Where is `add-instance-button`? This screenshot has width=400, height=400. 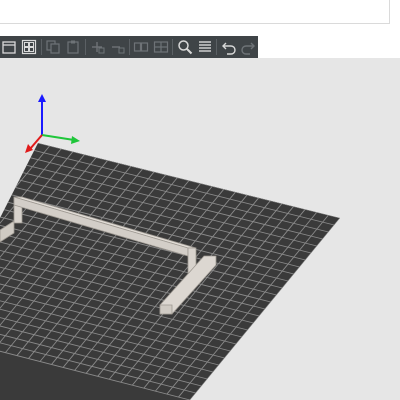 add-instance-button is located at coordinates (97, 47).